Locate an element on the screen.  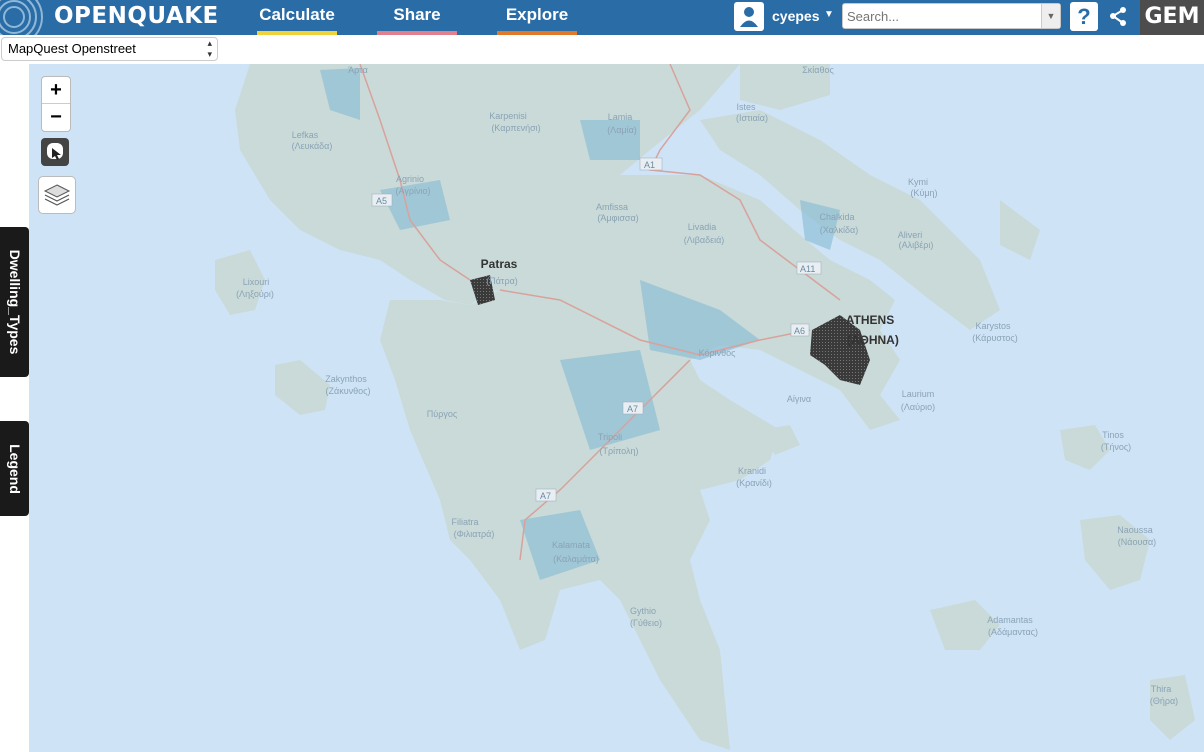
nav-tab-explore: Explore is located at coordinates (537, 17).